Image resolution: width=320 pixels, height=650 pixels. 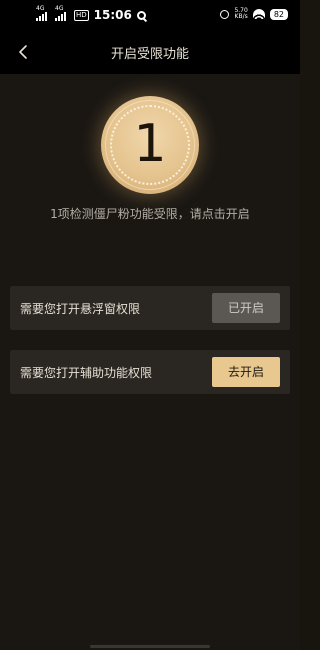 I want to click on speed-unit: KB/s, so click(x=241, y=16).